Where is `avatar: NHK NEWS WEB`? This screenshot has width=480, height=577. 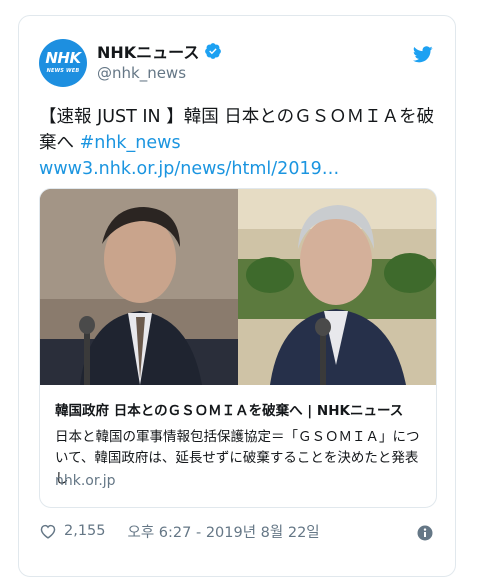 avatar: NHK NEWS WEB is located at coordinates (63, 63).